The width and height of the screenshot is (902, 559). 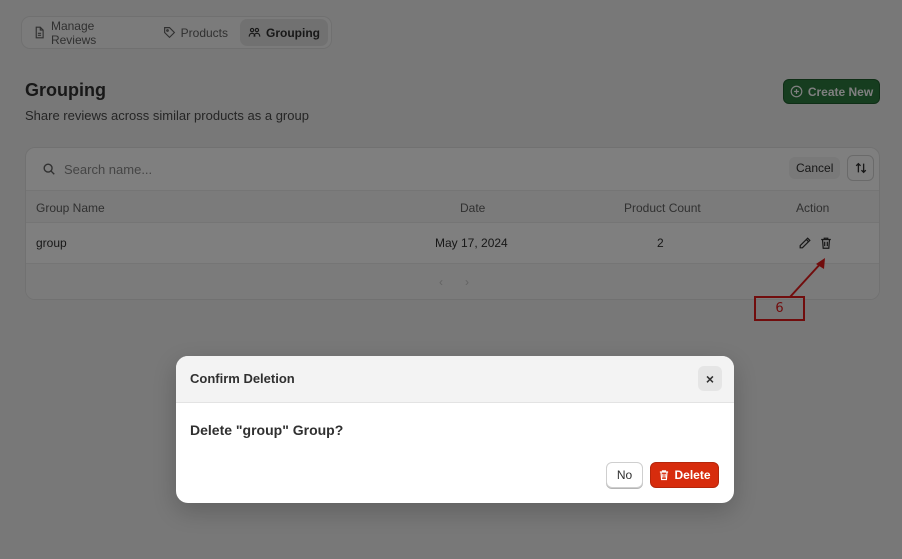 I want to click on delete-label: Delete, so click(x=692, y=475).